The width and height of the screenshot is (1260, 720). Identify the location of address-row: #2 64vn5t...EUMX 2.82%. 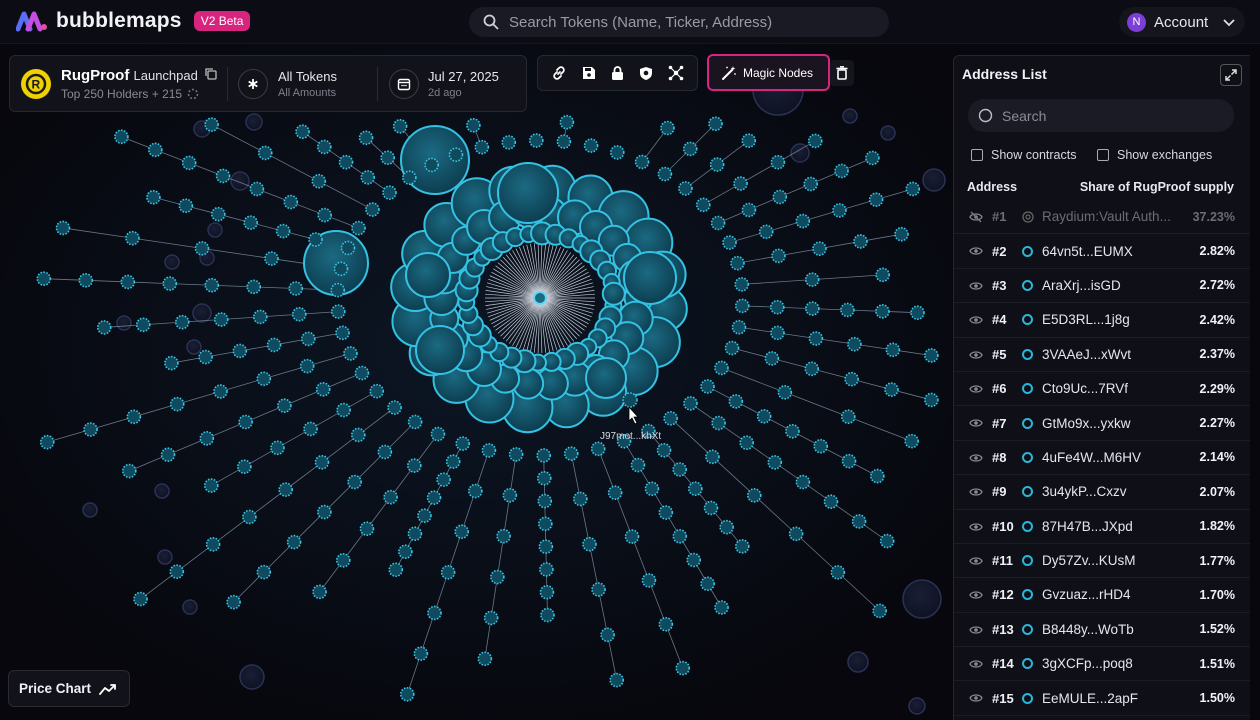
(1102, 251).